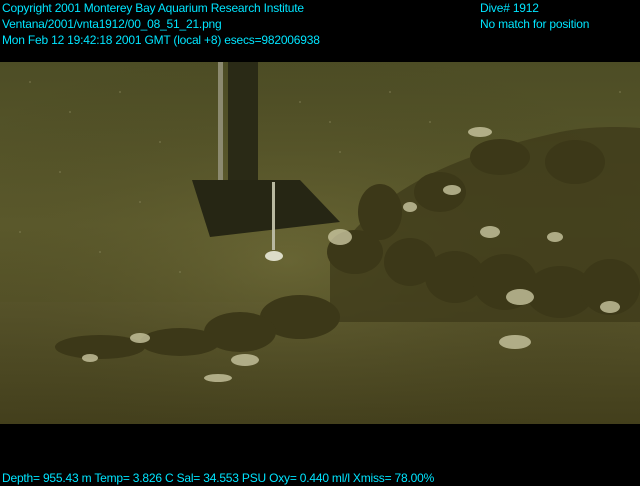 The image size is (640, 486). I want to click on header-right: Dive# 1912 No match for position, so click(534, 16).